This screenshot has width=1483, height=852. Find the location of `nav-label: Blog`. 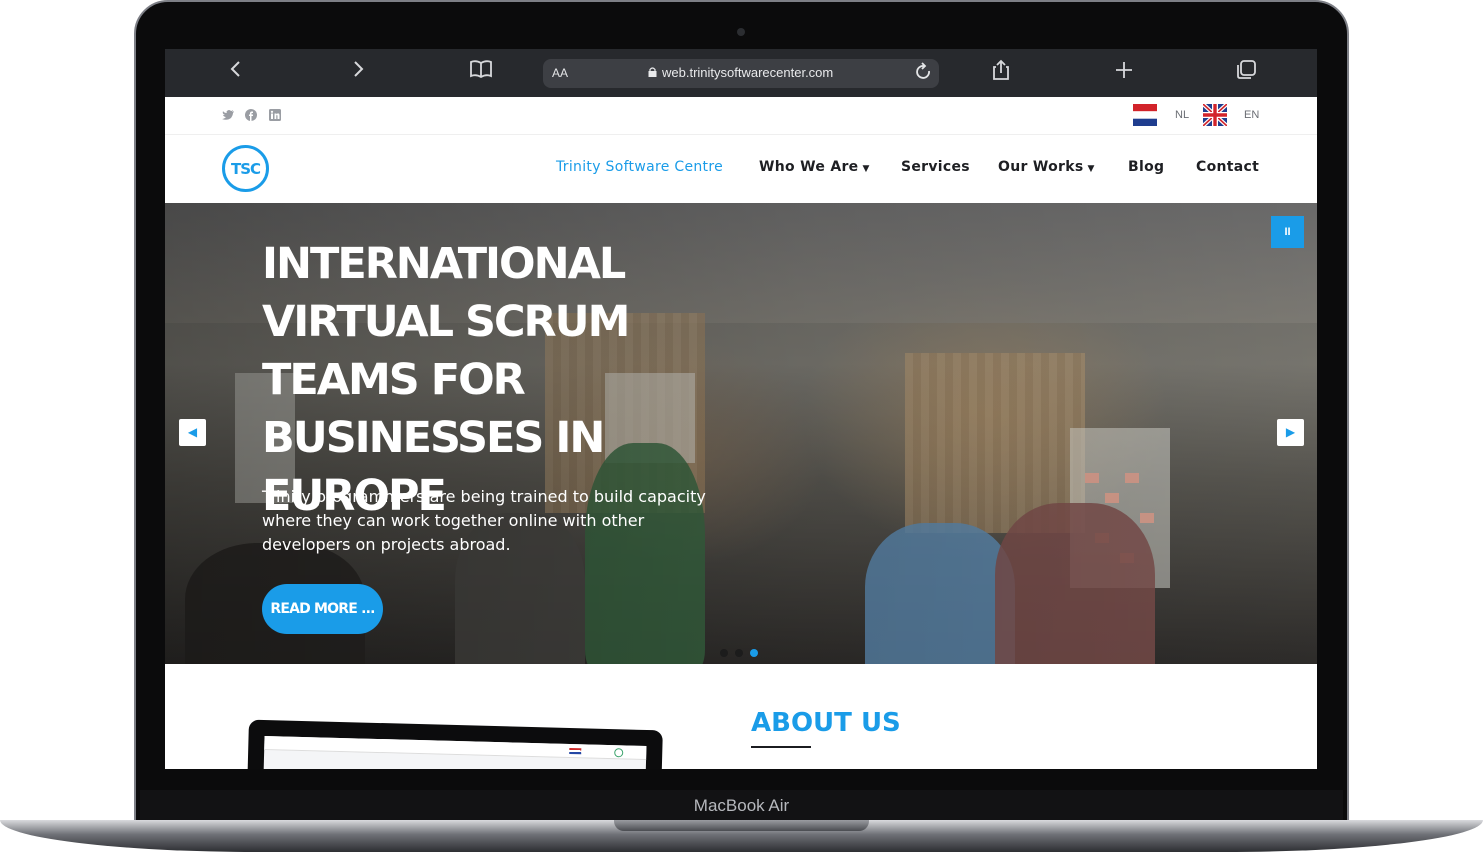

nav-label: Blog is located at coordinates (1146, 167).